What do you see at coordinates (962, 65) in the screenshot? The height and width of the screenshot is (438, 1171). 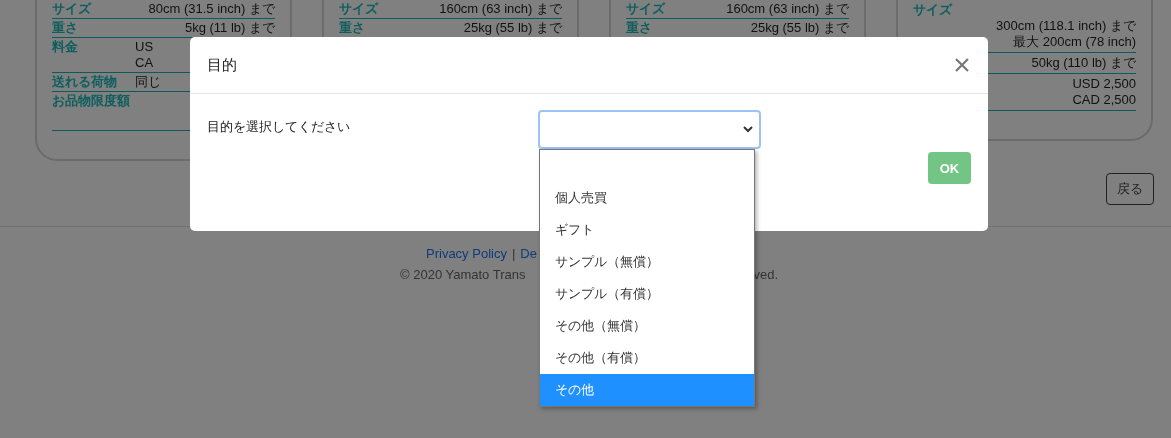 I see `close-icon` at bounding box center [962, 65].